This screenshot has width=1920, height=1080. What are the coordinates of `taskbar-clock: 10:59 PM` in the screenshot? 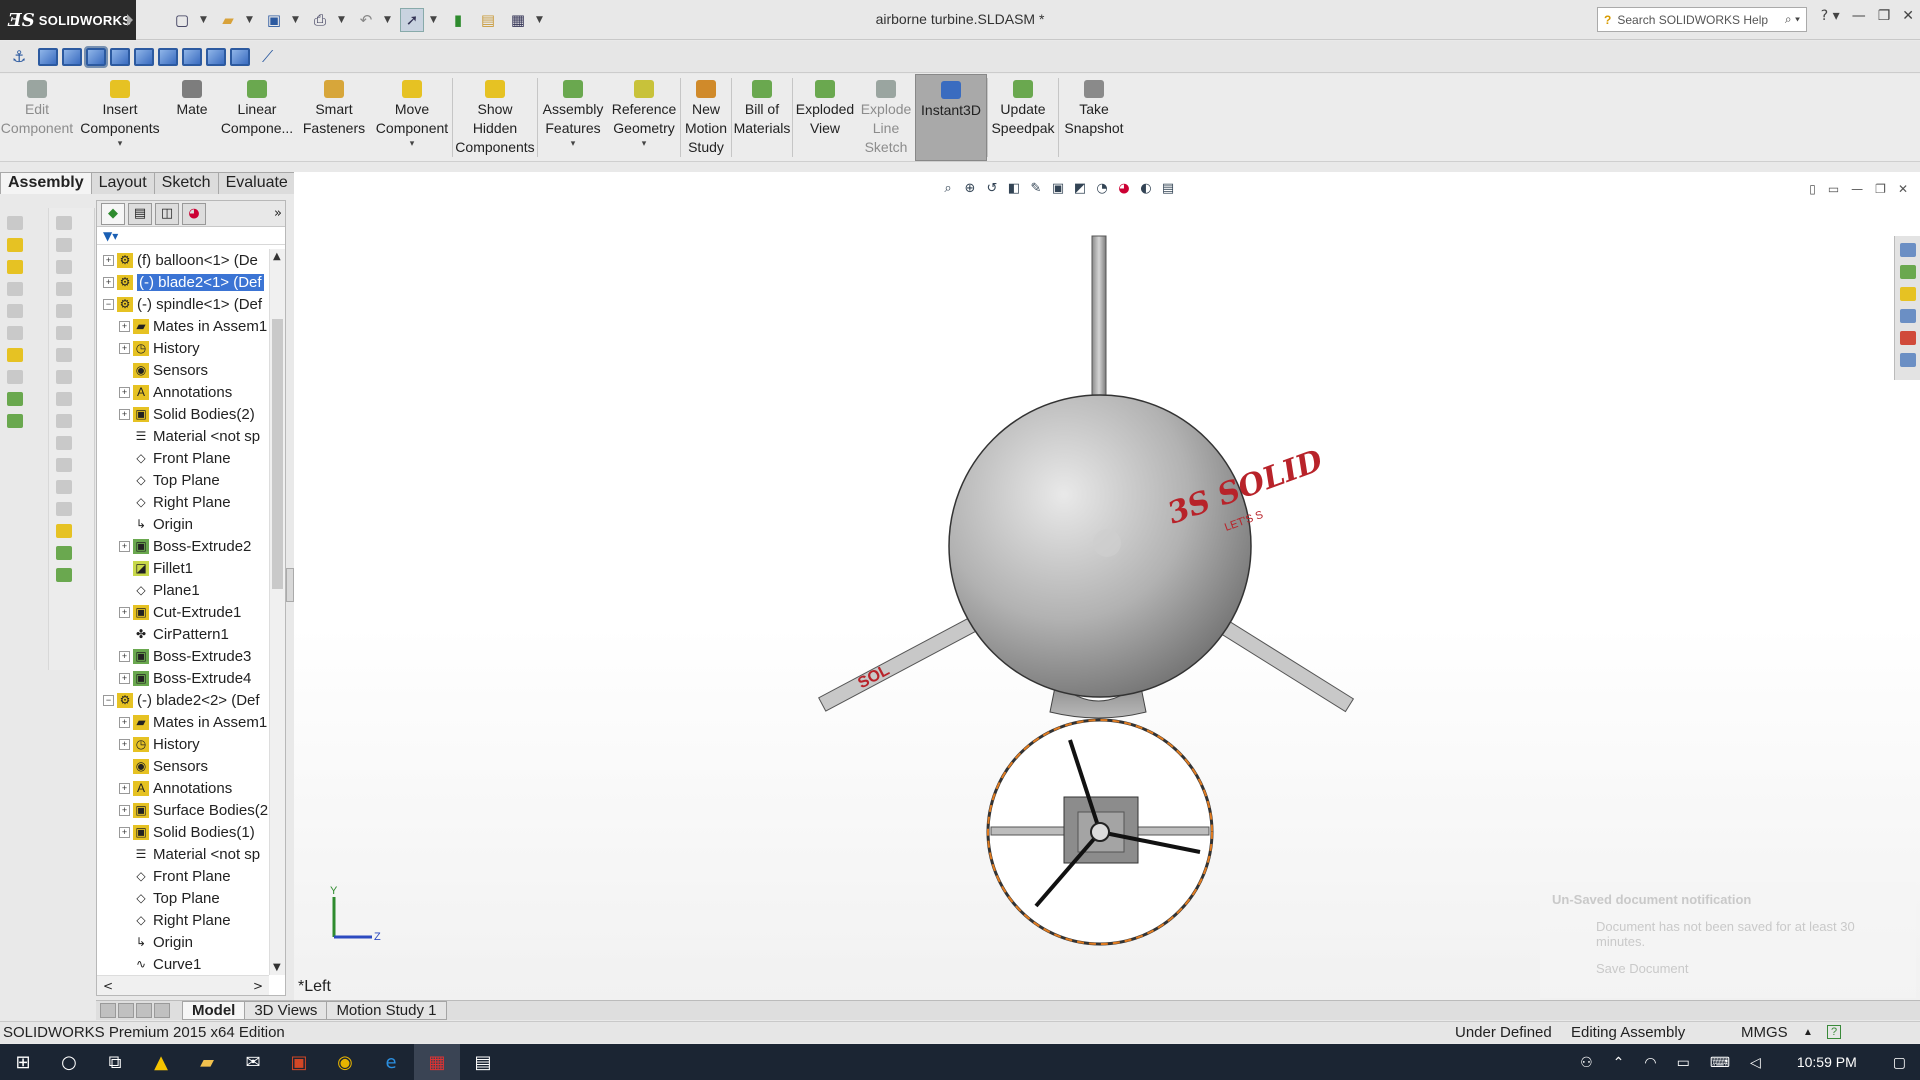 It's located at (1827, 1062).